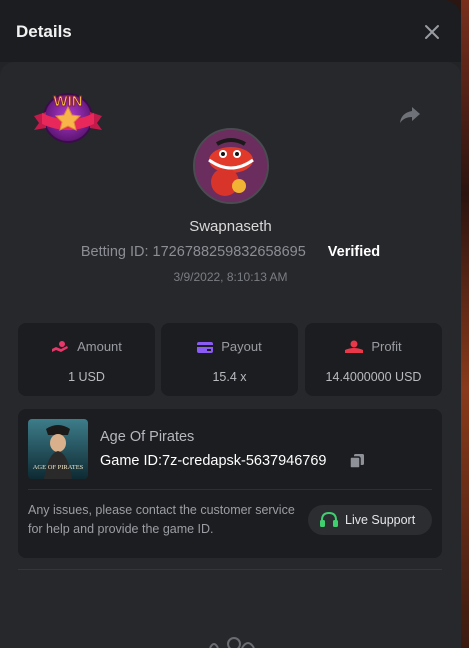  What do you see at coordinates (357, 461) in the screenshot?
I see `copy-icon` at bounding box center [357, 461].